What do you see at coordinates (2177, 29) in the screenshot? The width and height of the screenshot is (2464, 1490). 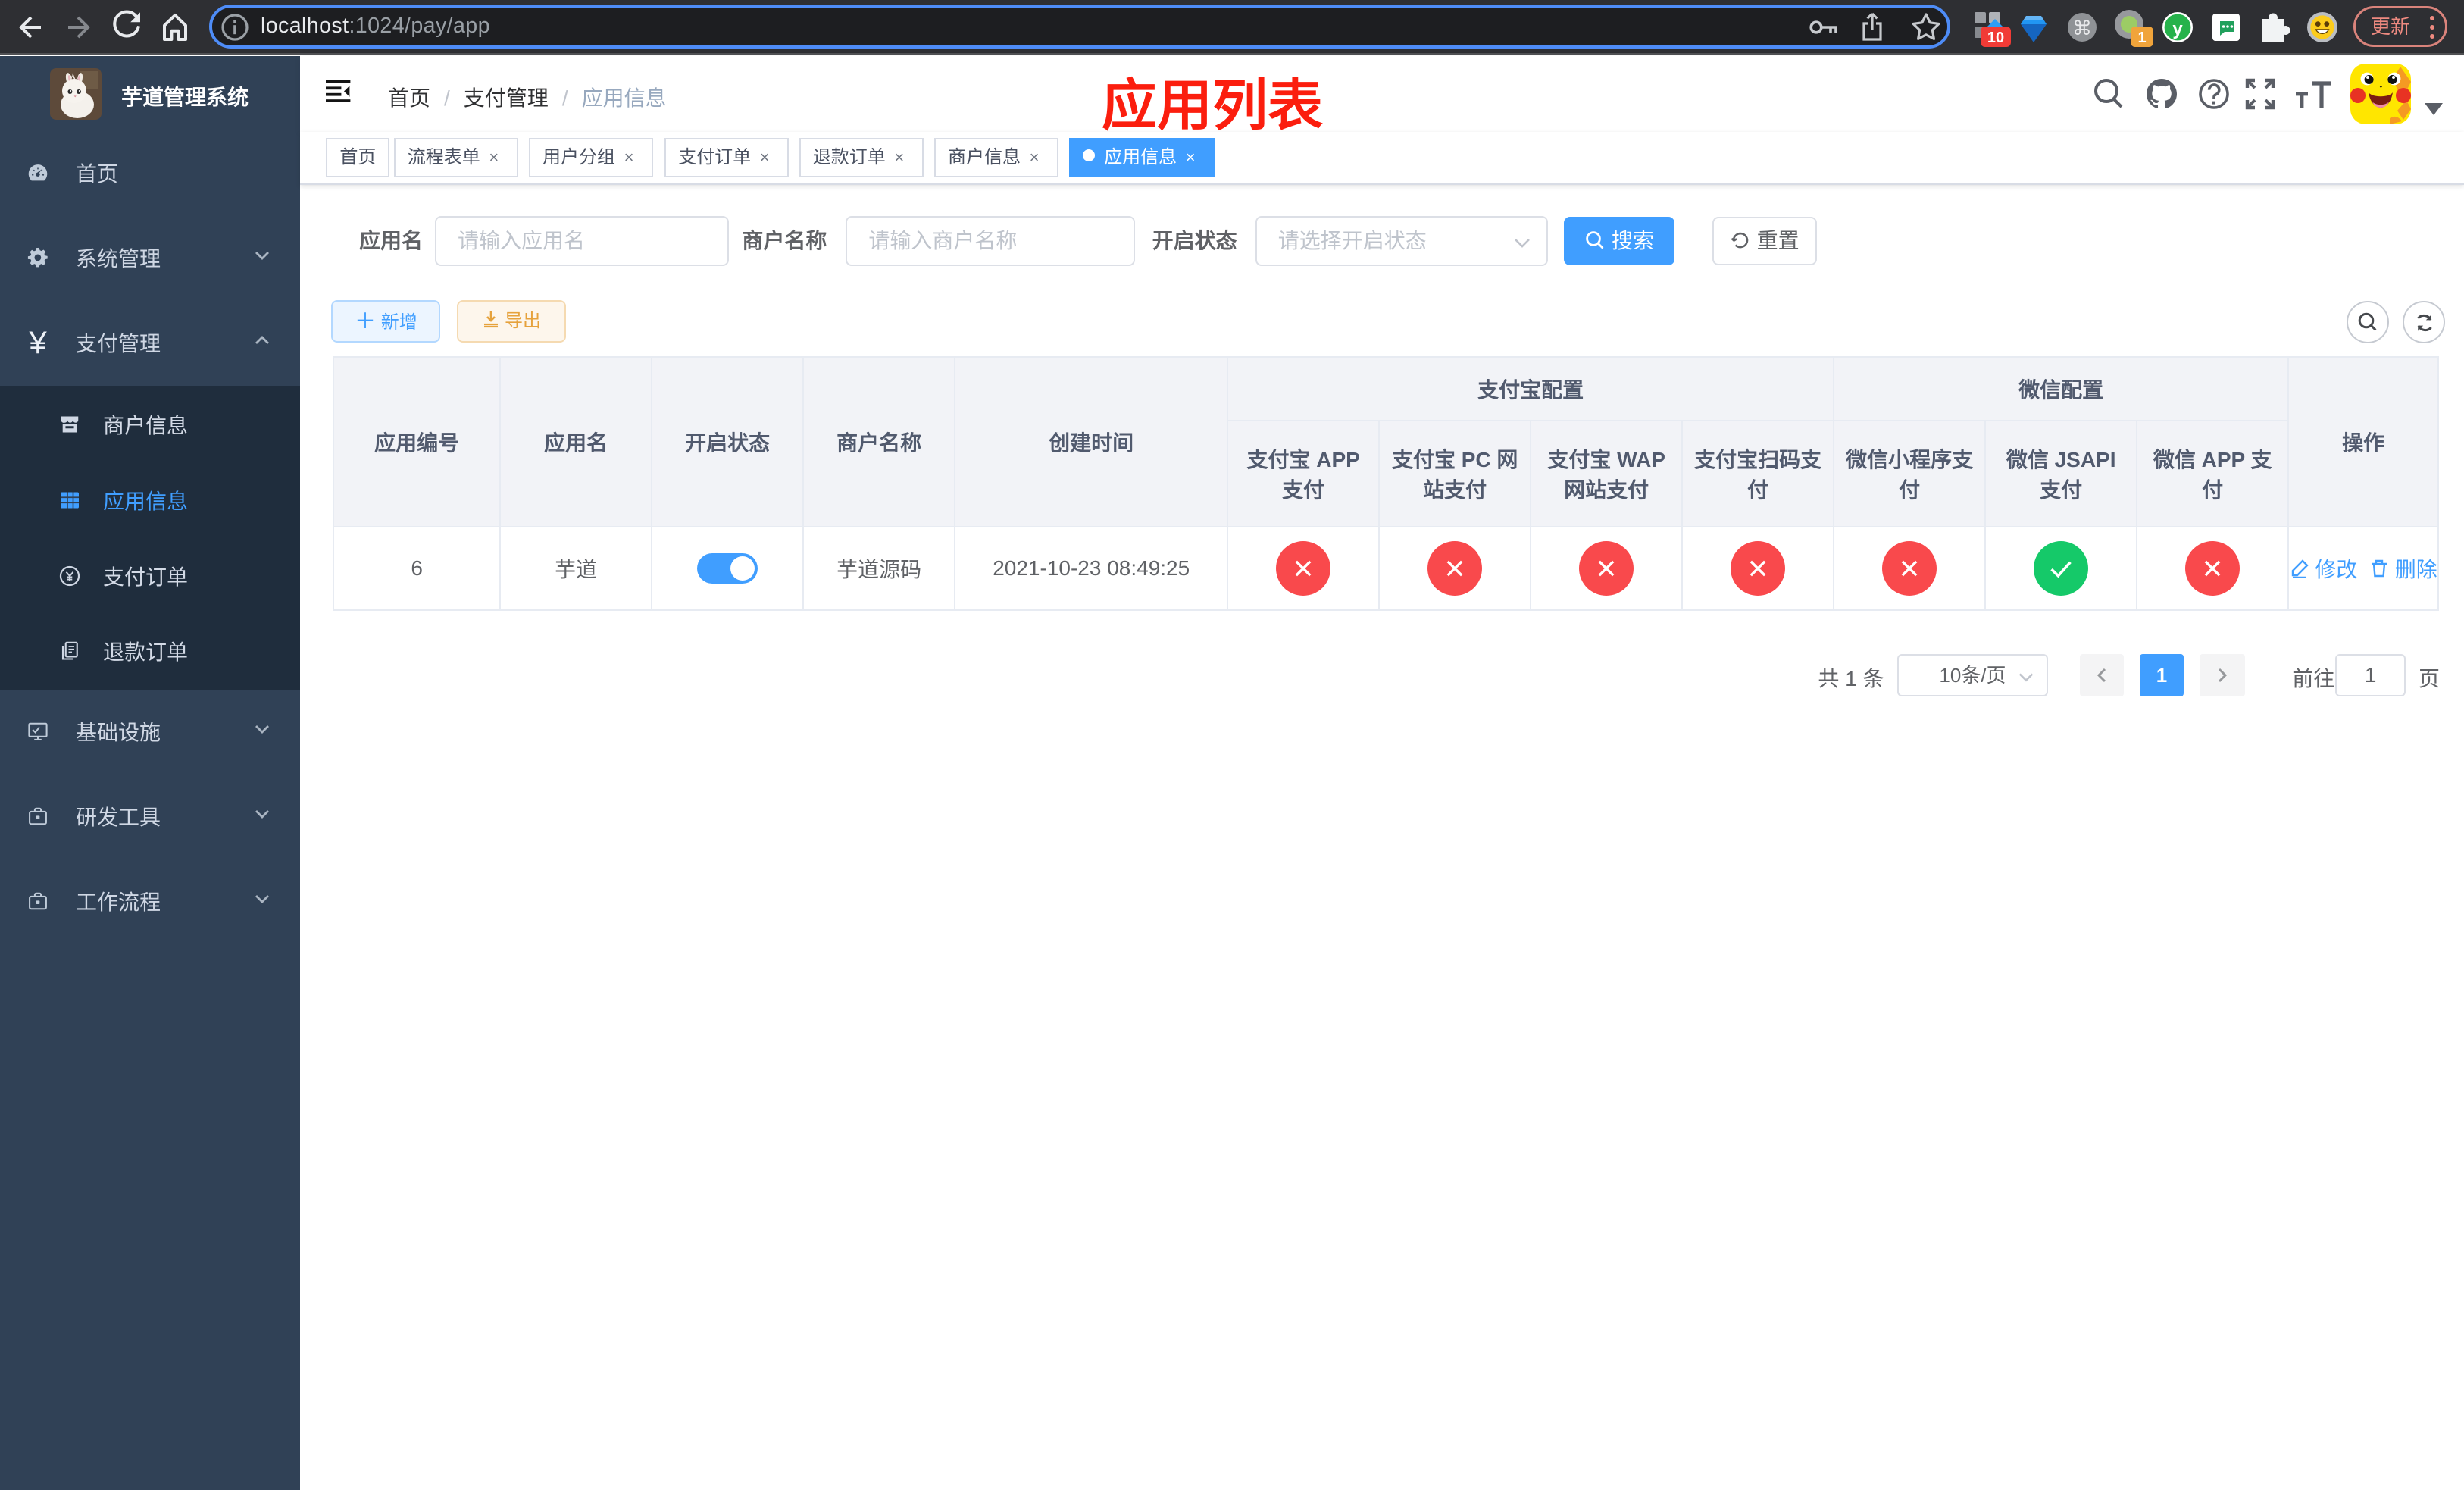 I see `svg-text: y` at bounding box center [2177, 29].